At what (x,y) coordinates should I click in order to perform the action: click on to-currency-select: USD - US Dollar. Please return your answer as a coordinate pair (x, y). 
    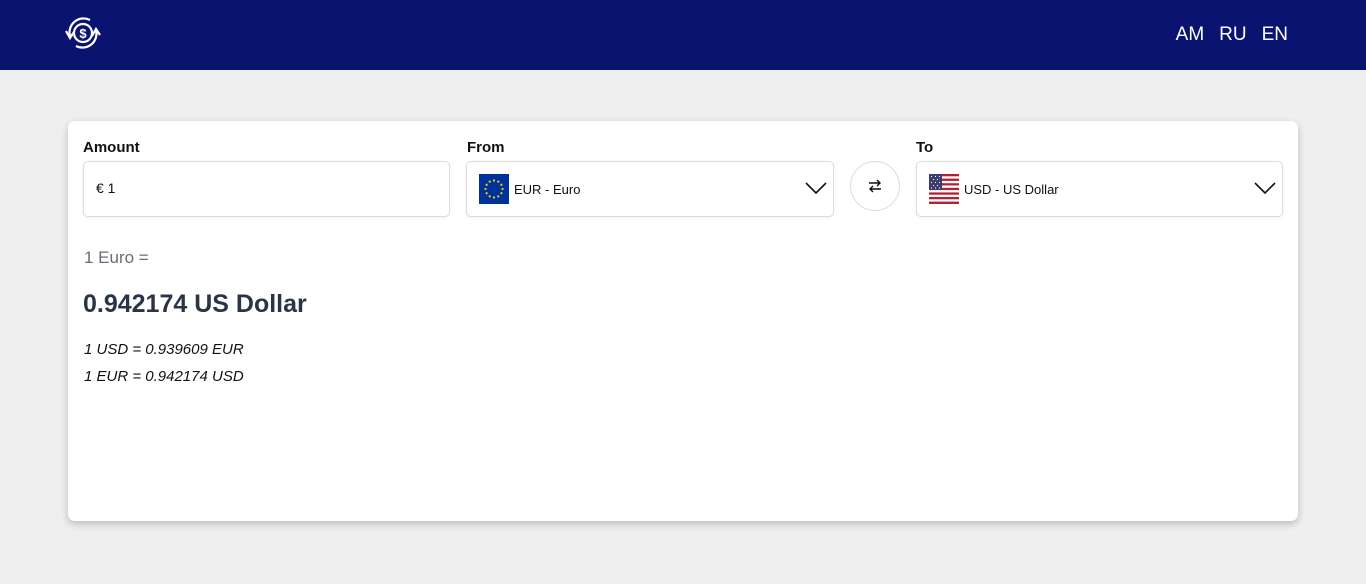
    Looking at the image, I should click on (1099, 189).